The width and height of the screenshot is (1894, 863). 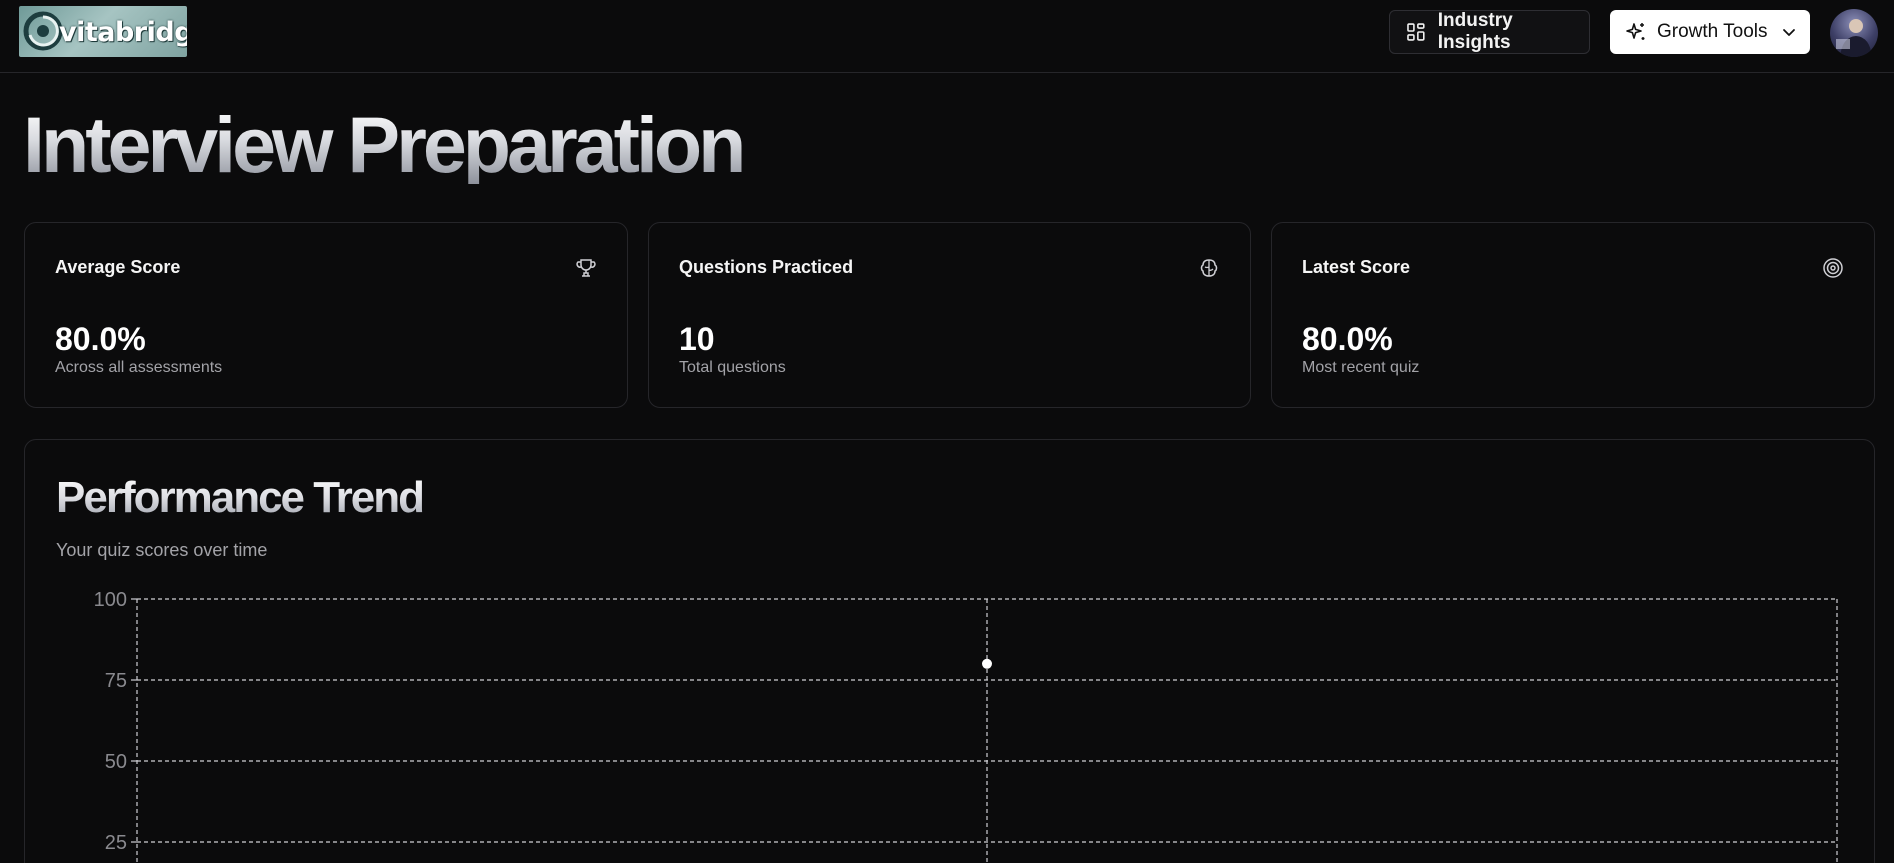 What do you see at coordinates (118, 267) in the screenshot?
I see `stat-title: Average Score` at bounding box center [118, 267].